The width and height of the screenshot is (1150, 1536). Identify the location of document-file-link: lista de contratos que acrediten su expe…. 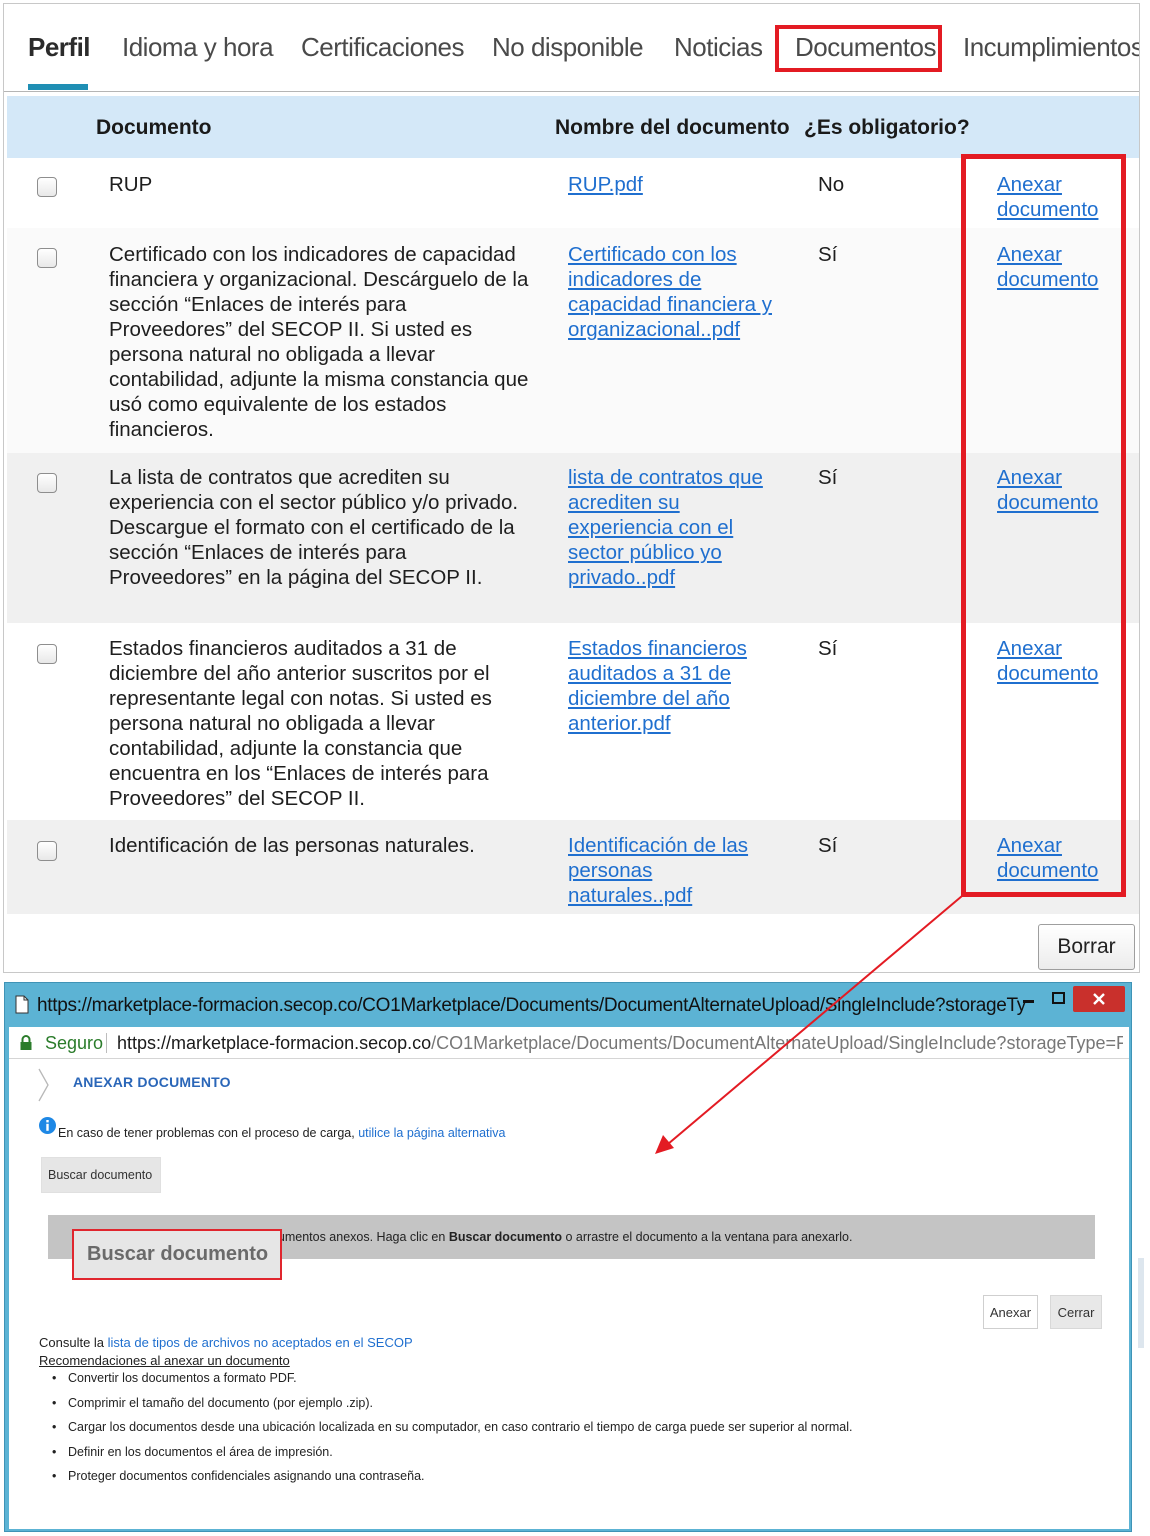
(672, 527).